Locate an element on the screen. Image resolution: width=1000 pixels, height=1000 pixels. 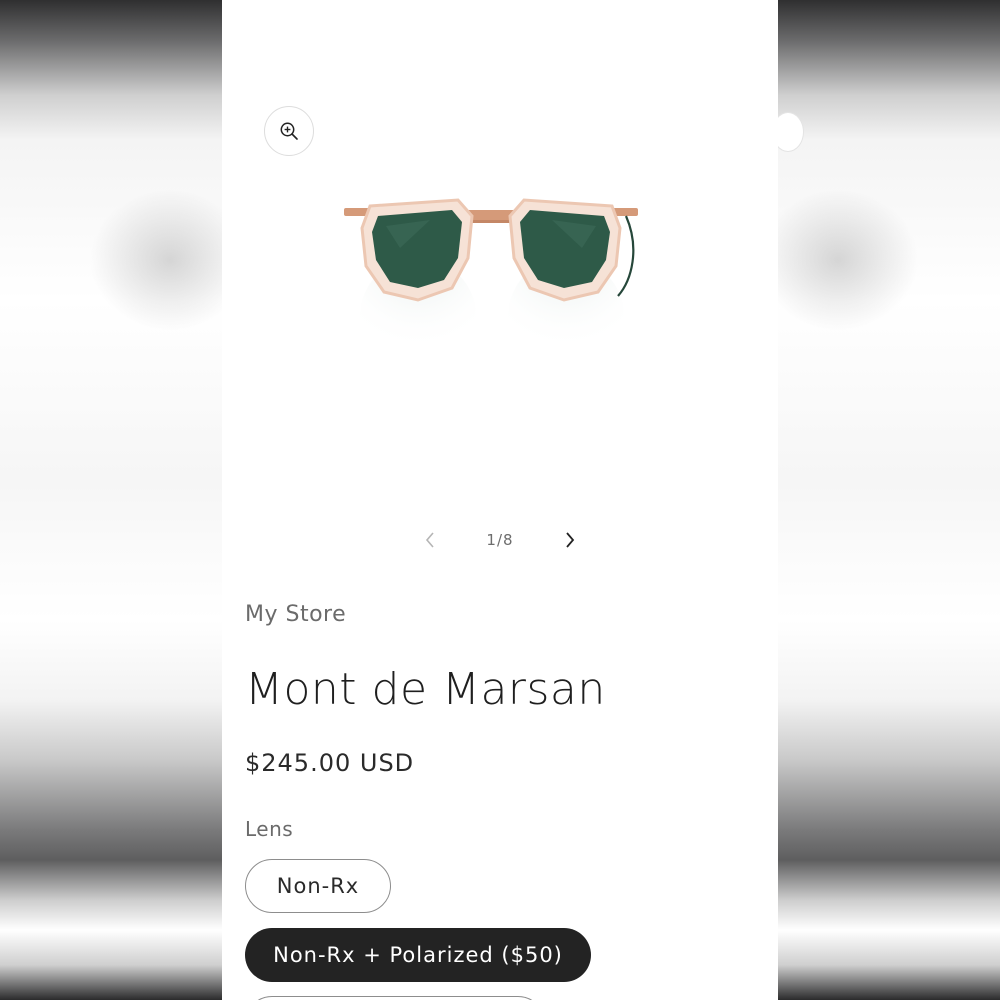
image-slider-controls: 1/8 is located at coordinates (500, 540).